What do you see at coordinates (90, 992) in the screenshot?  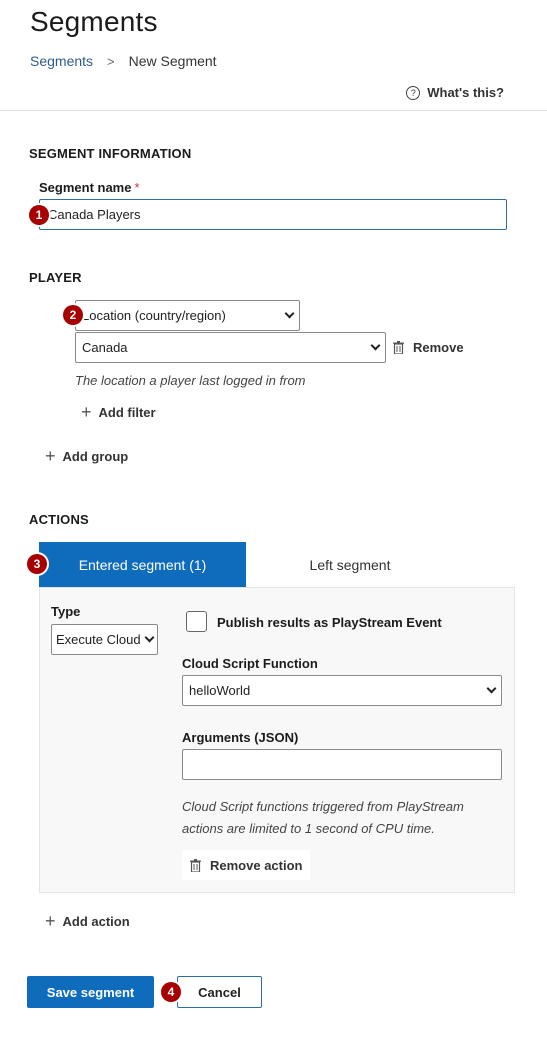 I see `save-segment-button: Save segment` at bounding box center [90, 992].